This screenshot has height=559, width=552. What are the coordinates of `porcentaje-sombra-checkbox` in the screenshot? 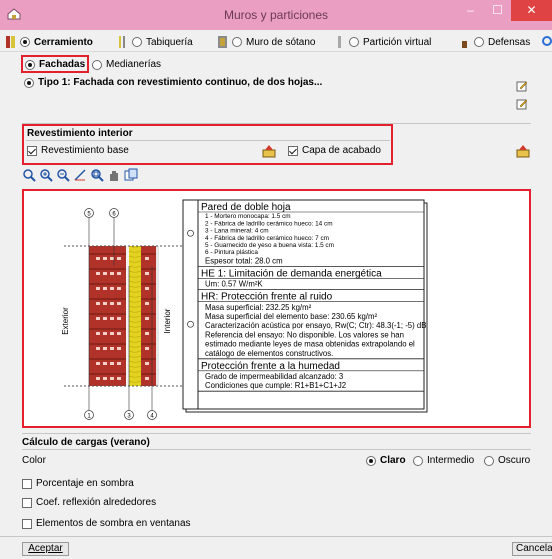 It's located at (27, 483).